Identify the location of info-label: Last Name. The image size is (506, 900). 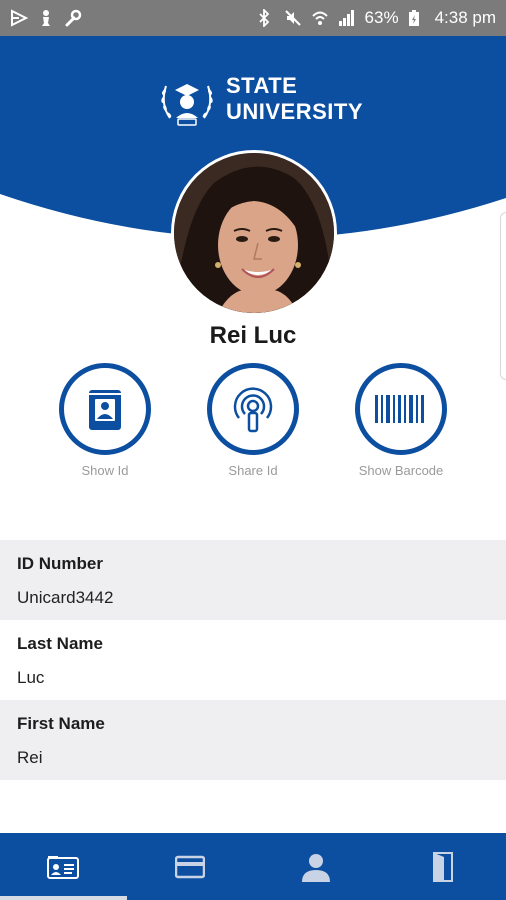
(60, 643).